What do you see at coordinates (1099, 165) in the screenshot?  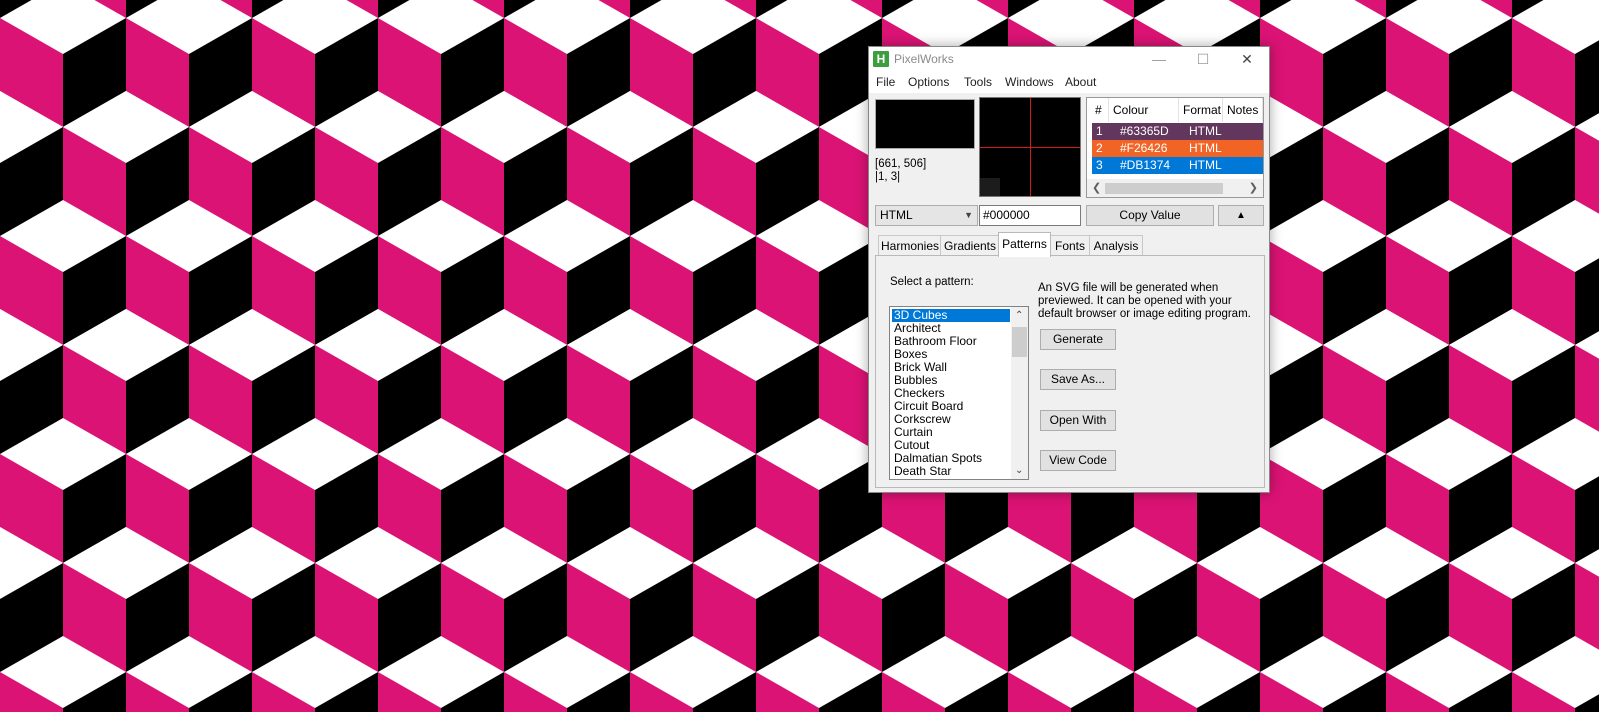 I see `row-index: 3` at bounding box center [1099, 165].